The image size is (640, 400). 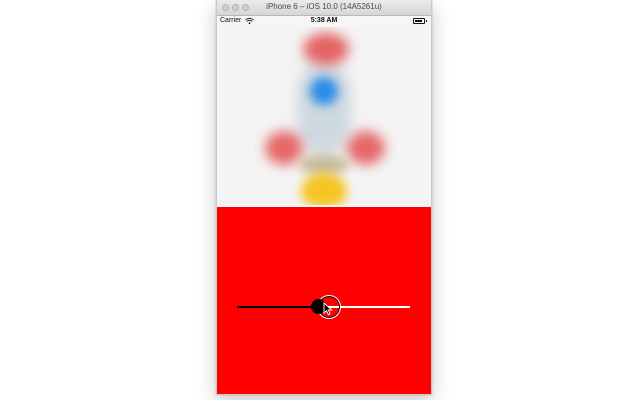 I want to click on window-title: iPhone 6 – iOS 10.0 (14A5261u), so click(x=324, y=6).